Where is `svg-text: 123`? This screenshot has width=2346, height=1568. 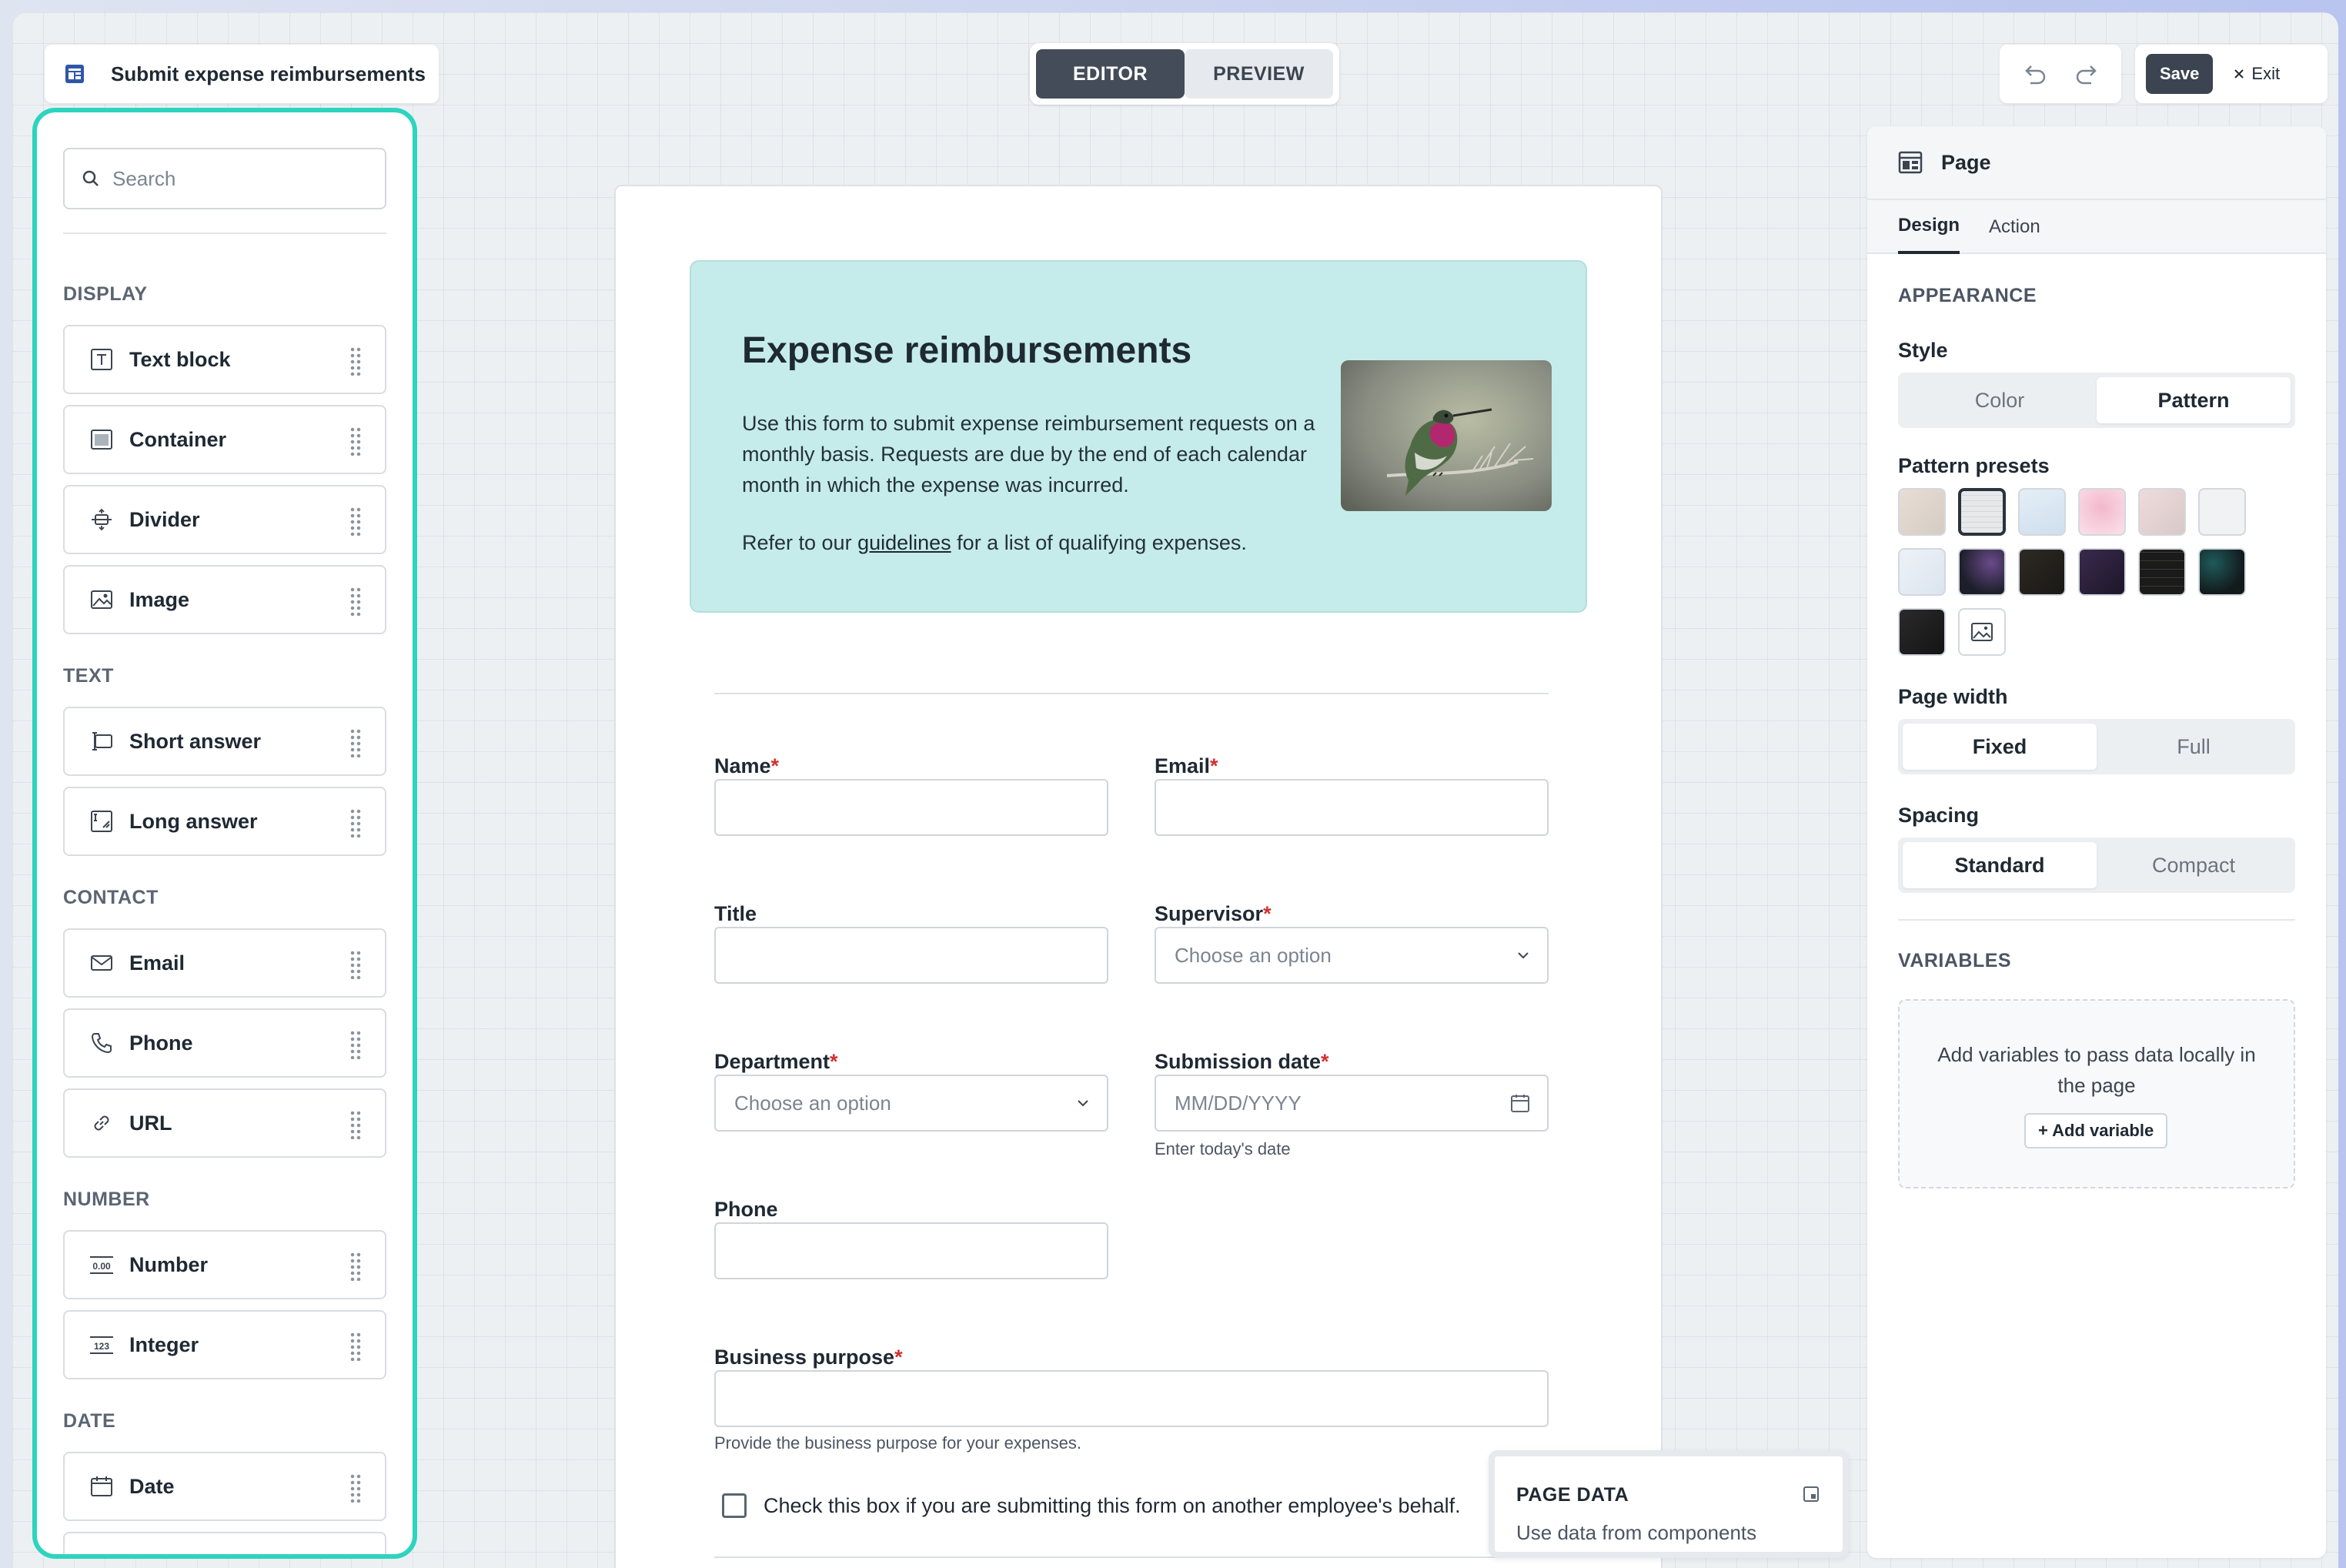
svg-text: 123 is located at coordinates (101, 1346).